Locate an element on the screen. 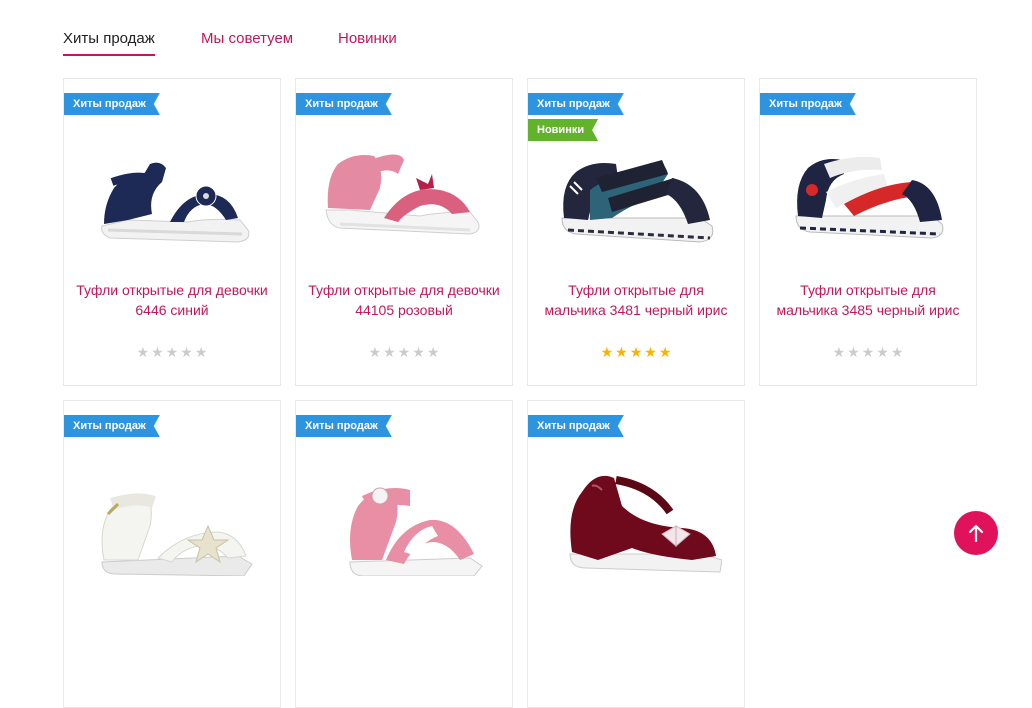 The height and width of the screenshot is (708, 1032). arrow-up-icon is located at coordinates (976, 533).